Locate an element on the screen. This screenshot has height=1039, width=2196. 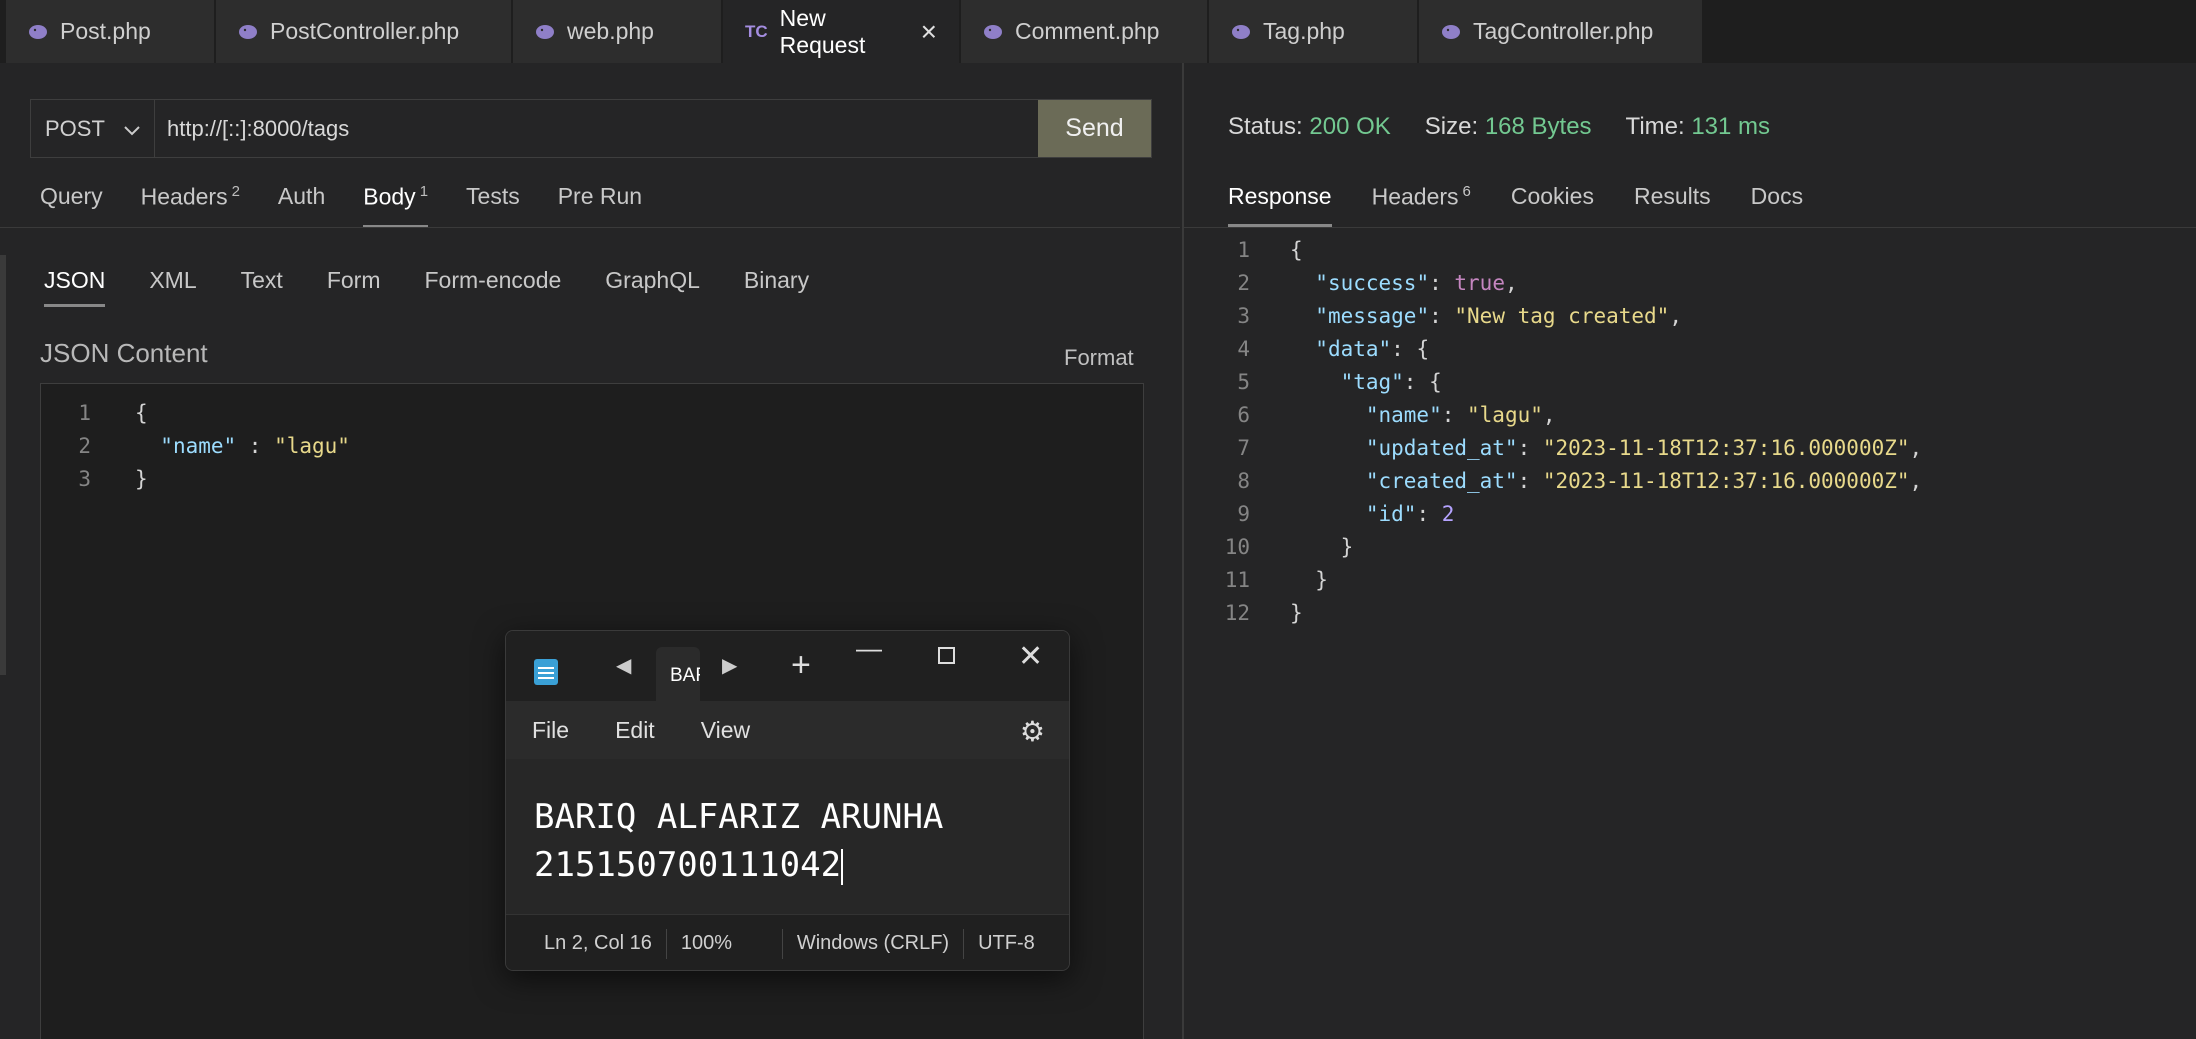
code-line: 3 } is located at coordinates (592, 478).